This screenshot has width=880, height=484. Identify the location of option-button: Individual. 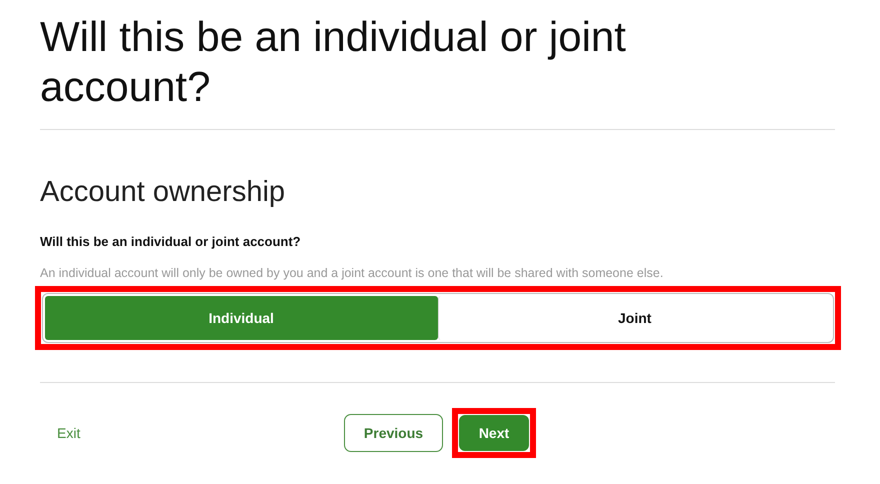
(241, 318).